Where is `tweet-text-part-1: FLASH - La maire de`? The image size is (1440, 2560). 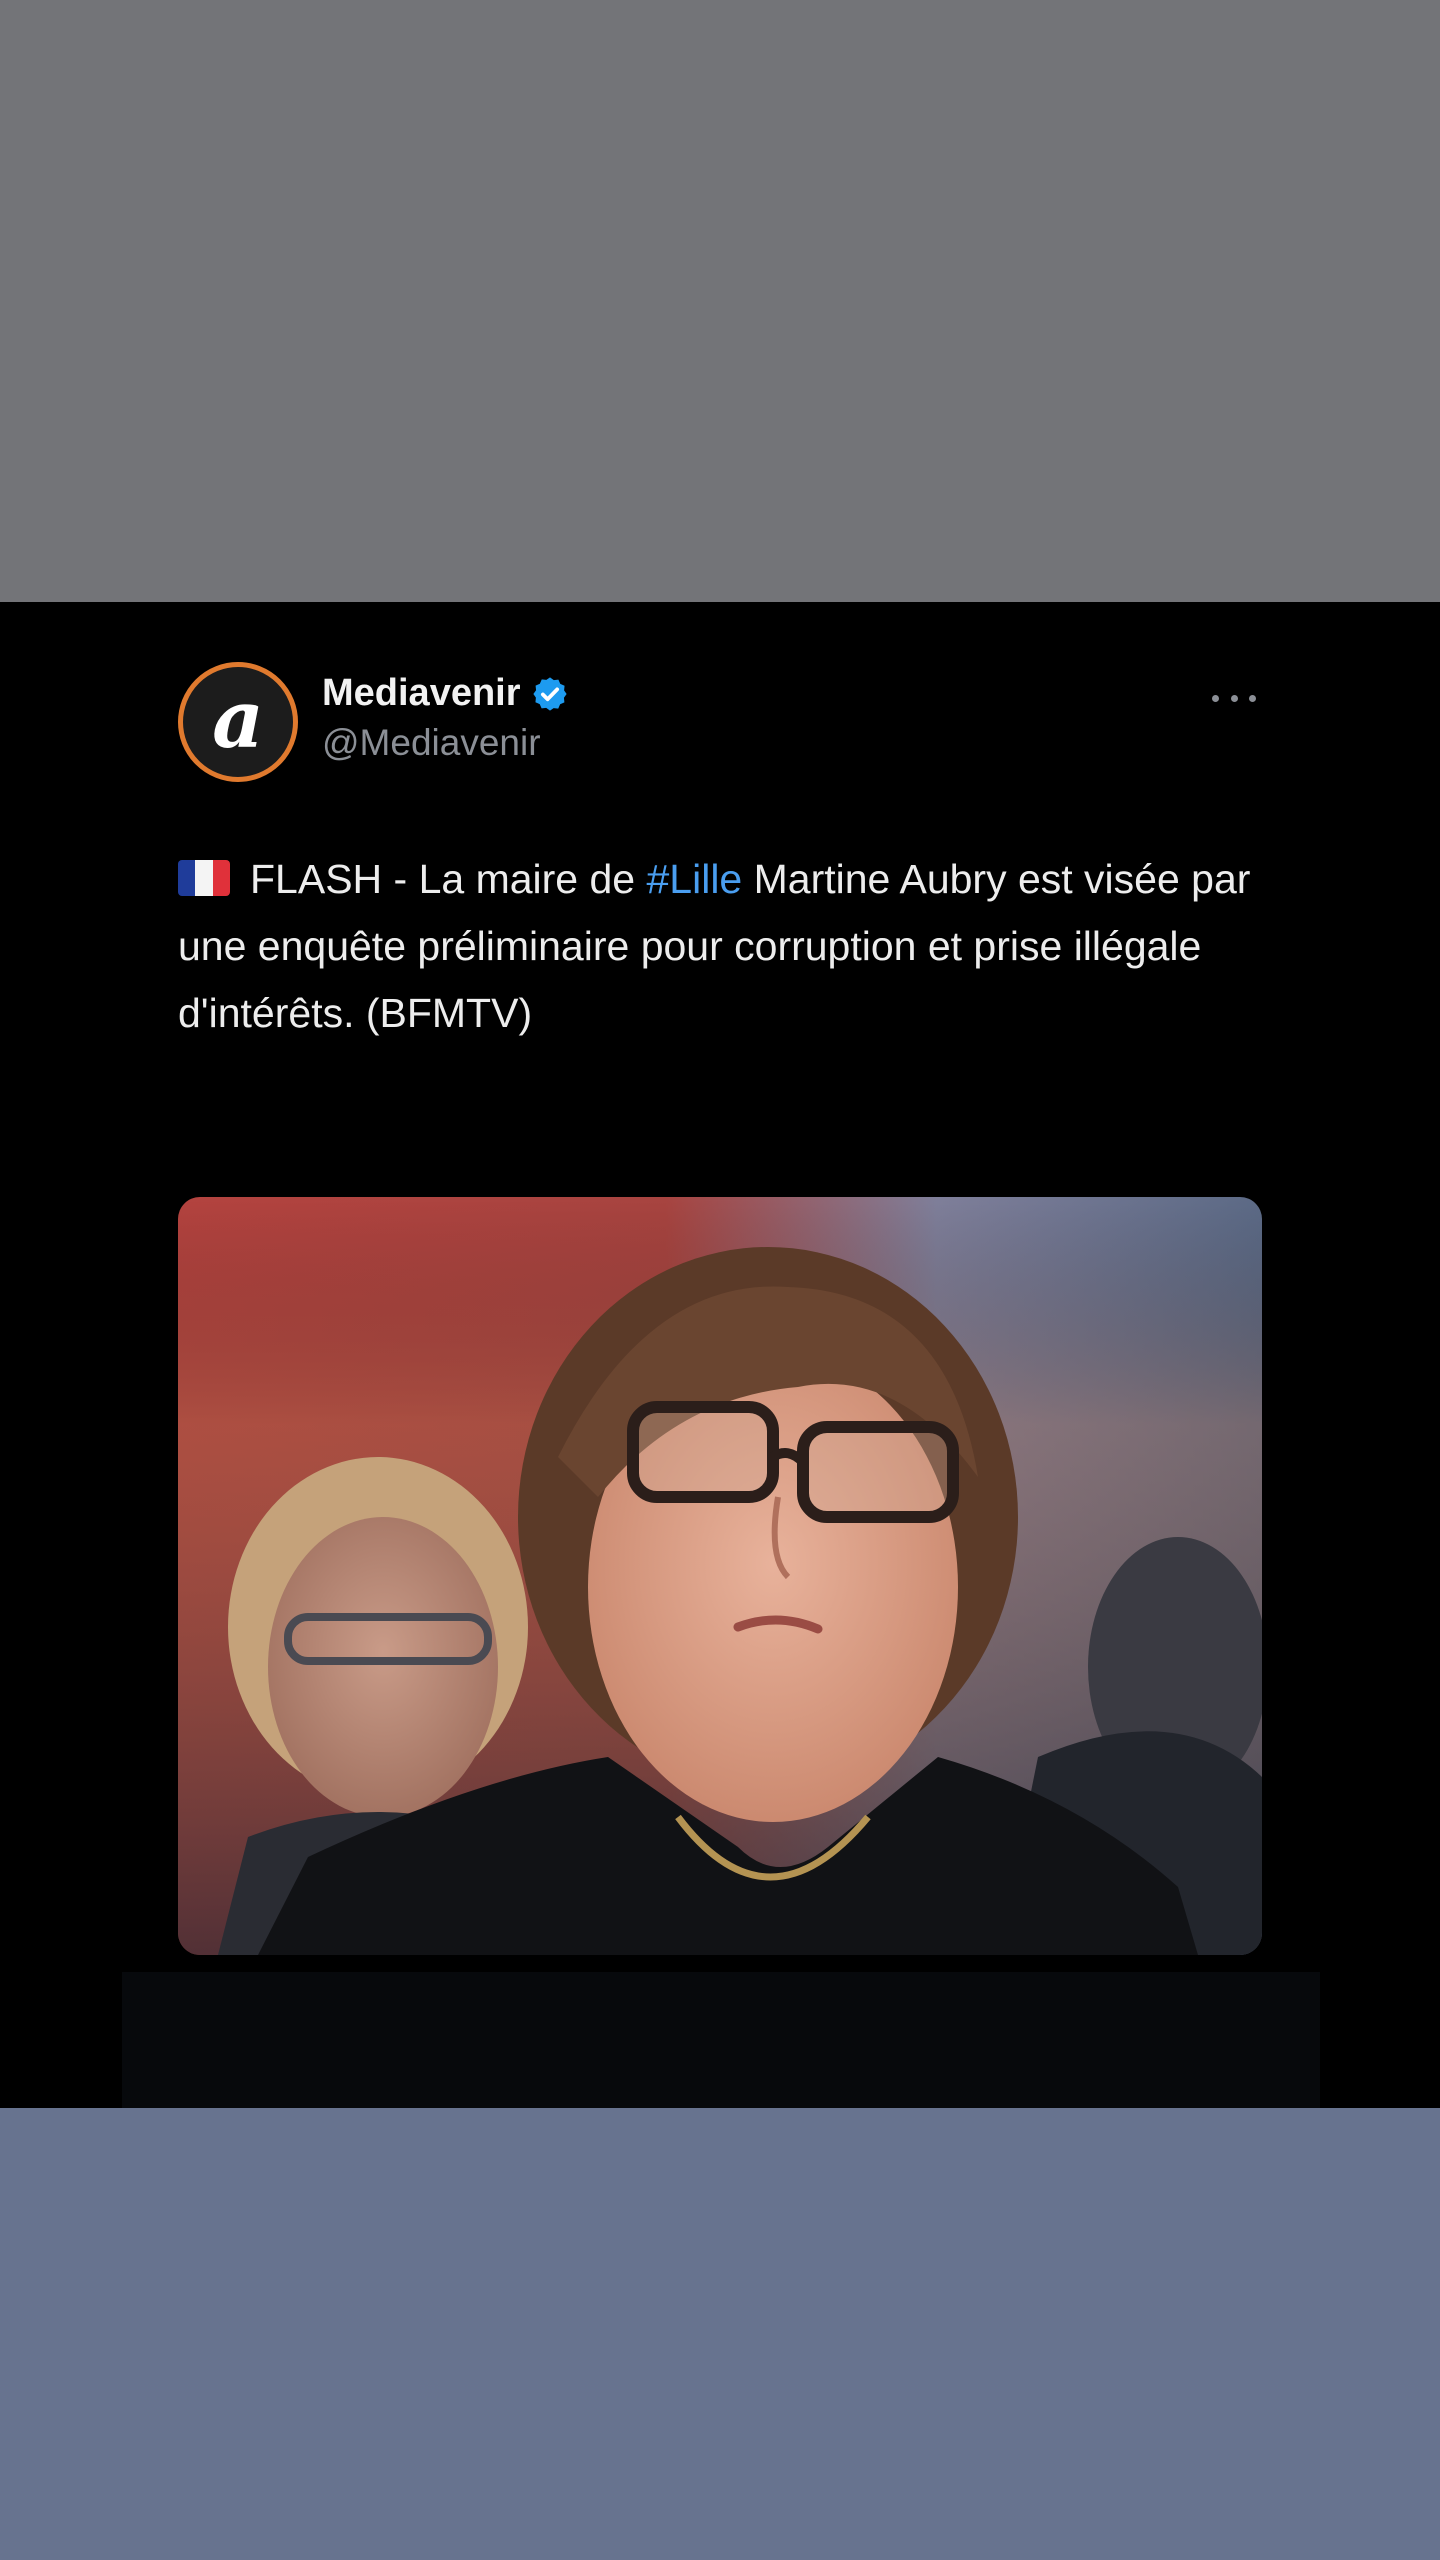 tweet-text-part-1: FLASH - La maire de is located at coordinates (448, 879).